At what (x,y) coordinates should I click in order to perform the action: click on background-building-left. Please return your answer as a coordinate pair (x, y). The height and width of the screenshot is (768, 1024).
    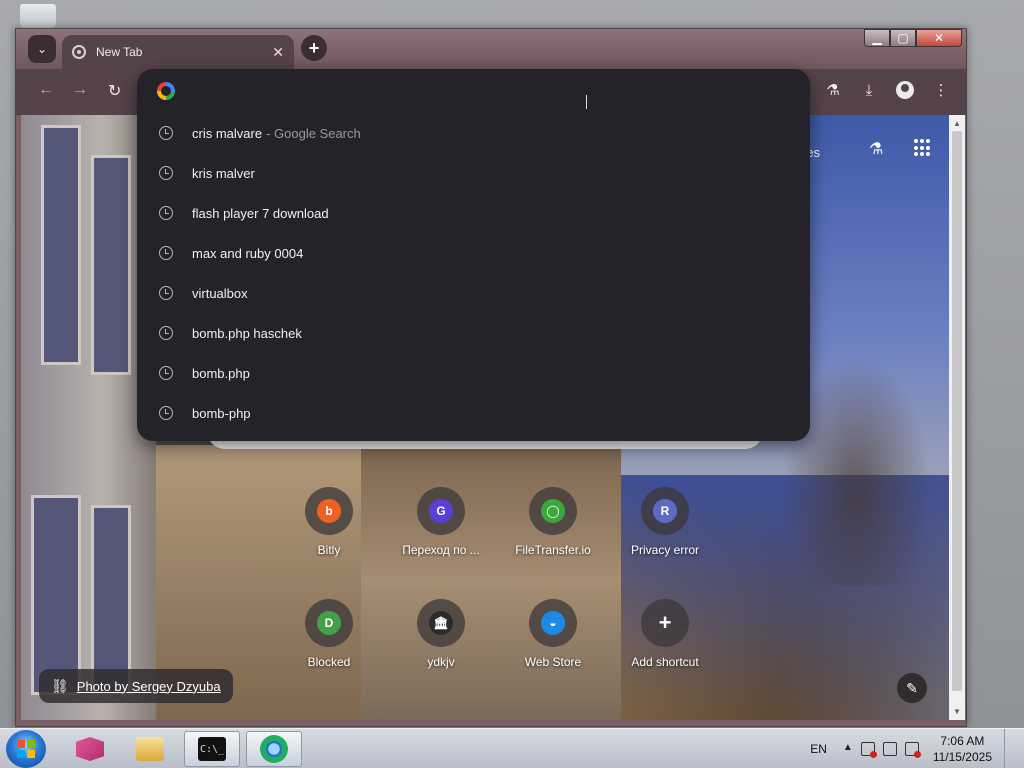
    Looking at the image, I should click on (88, 417).